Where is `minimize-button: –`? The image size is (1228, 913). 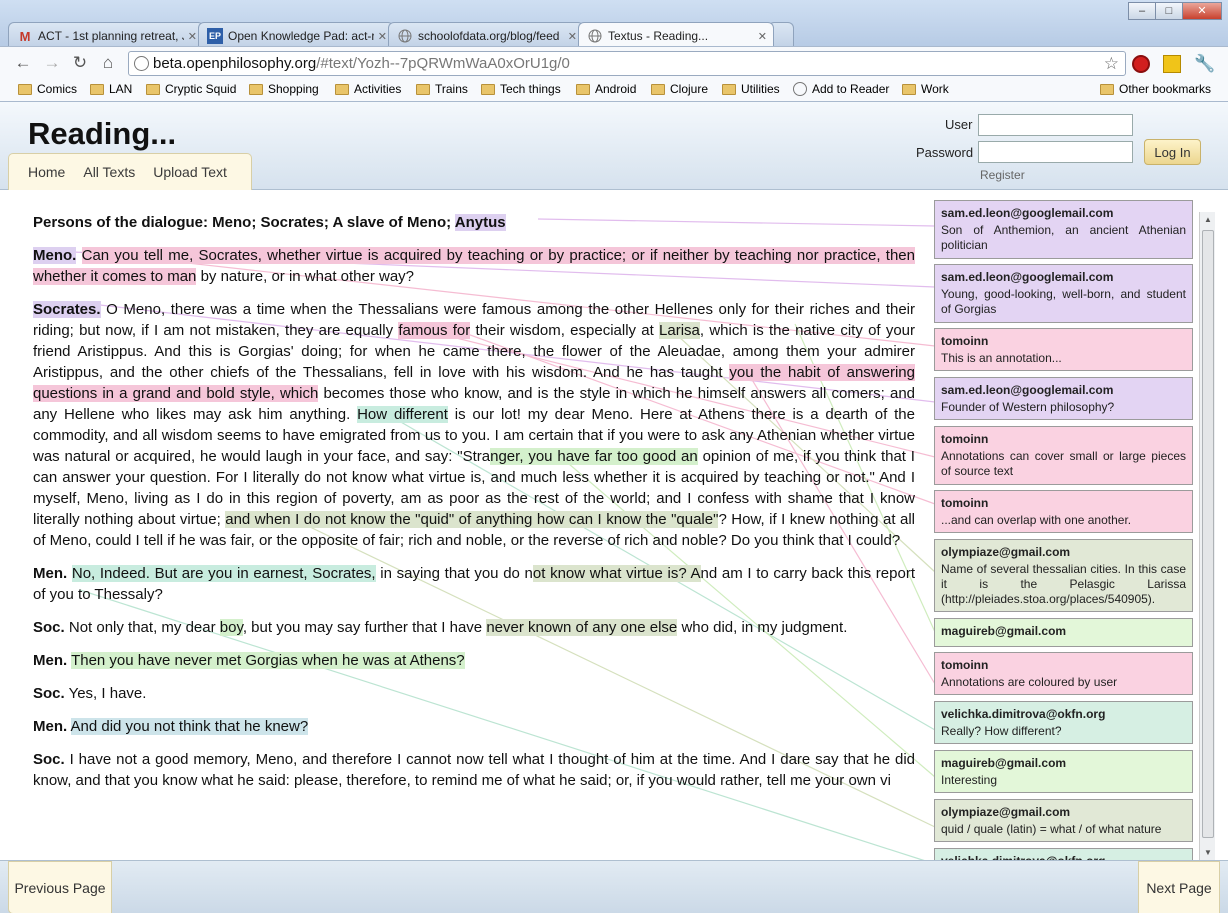 minimize-button: – is located at coordinates (1142, 11).